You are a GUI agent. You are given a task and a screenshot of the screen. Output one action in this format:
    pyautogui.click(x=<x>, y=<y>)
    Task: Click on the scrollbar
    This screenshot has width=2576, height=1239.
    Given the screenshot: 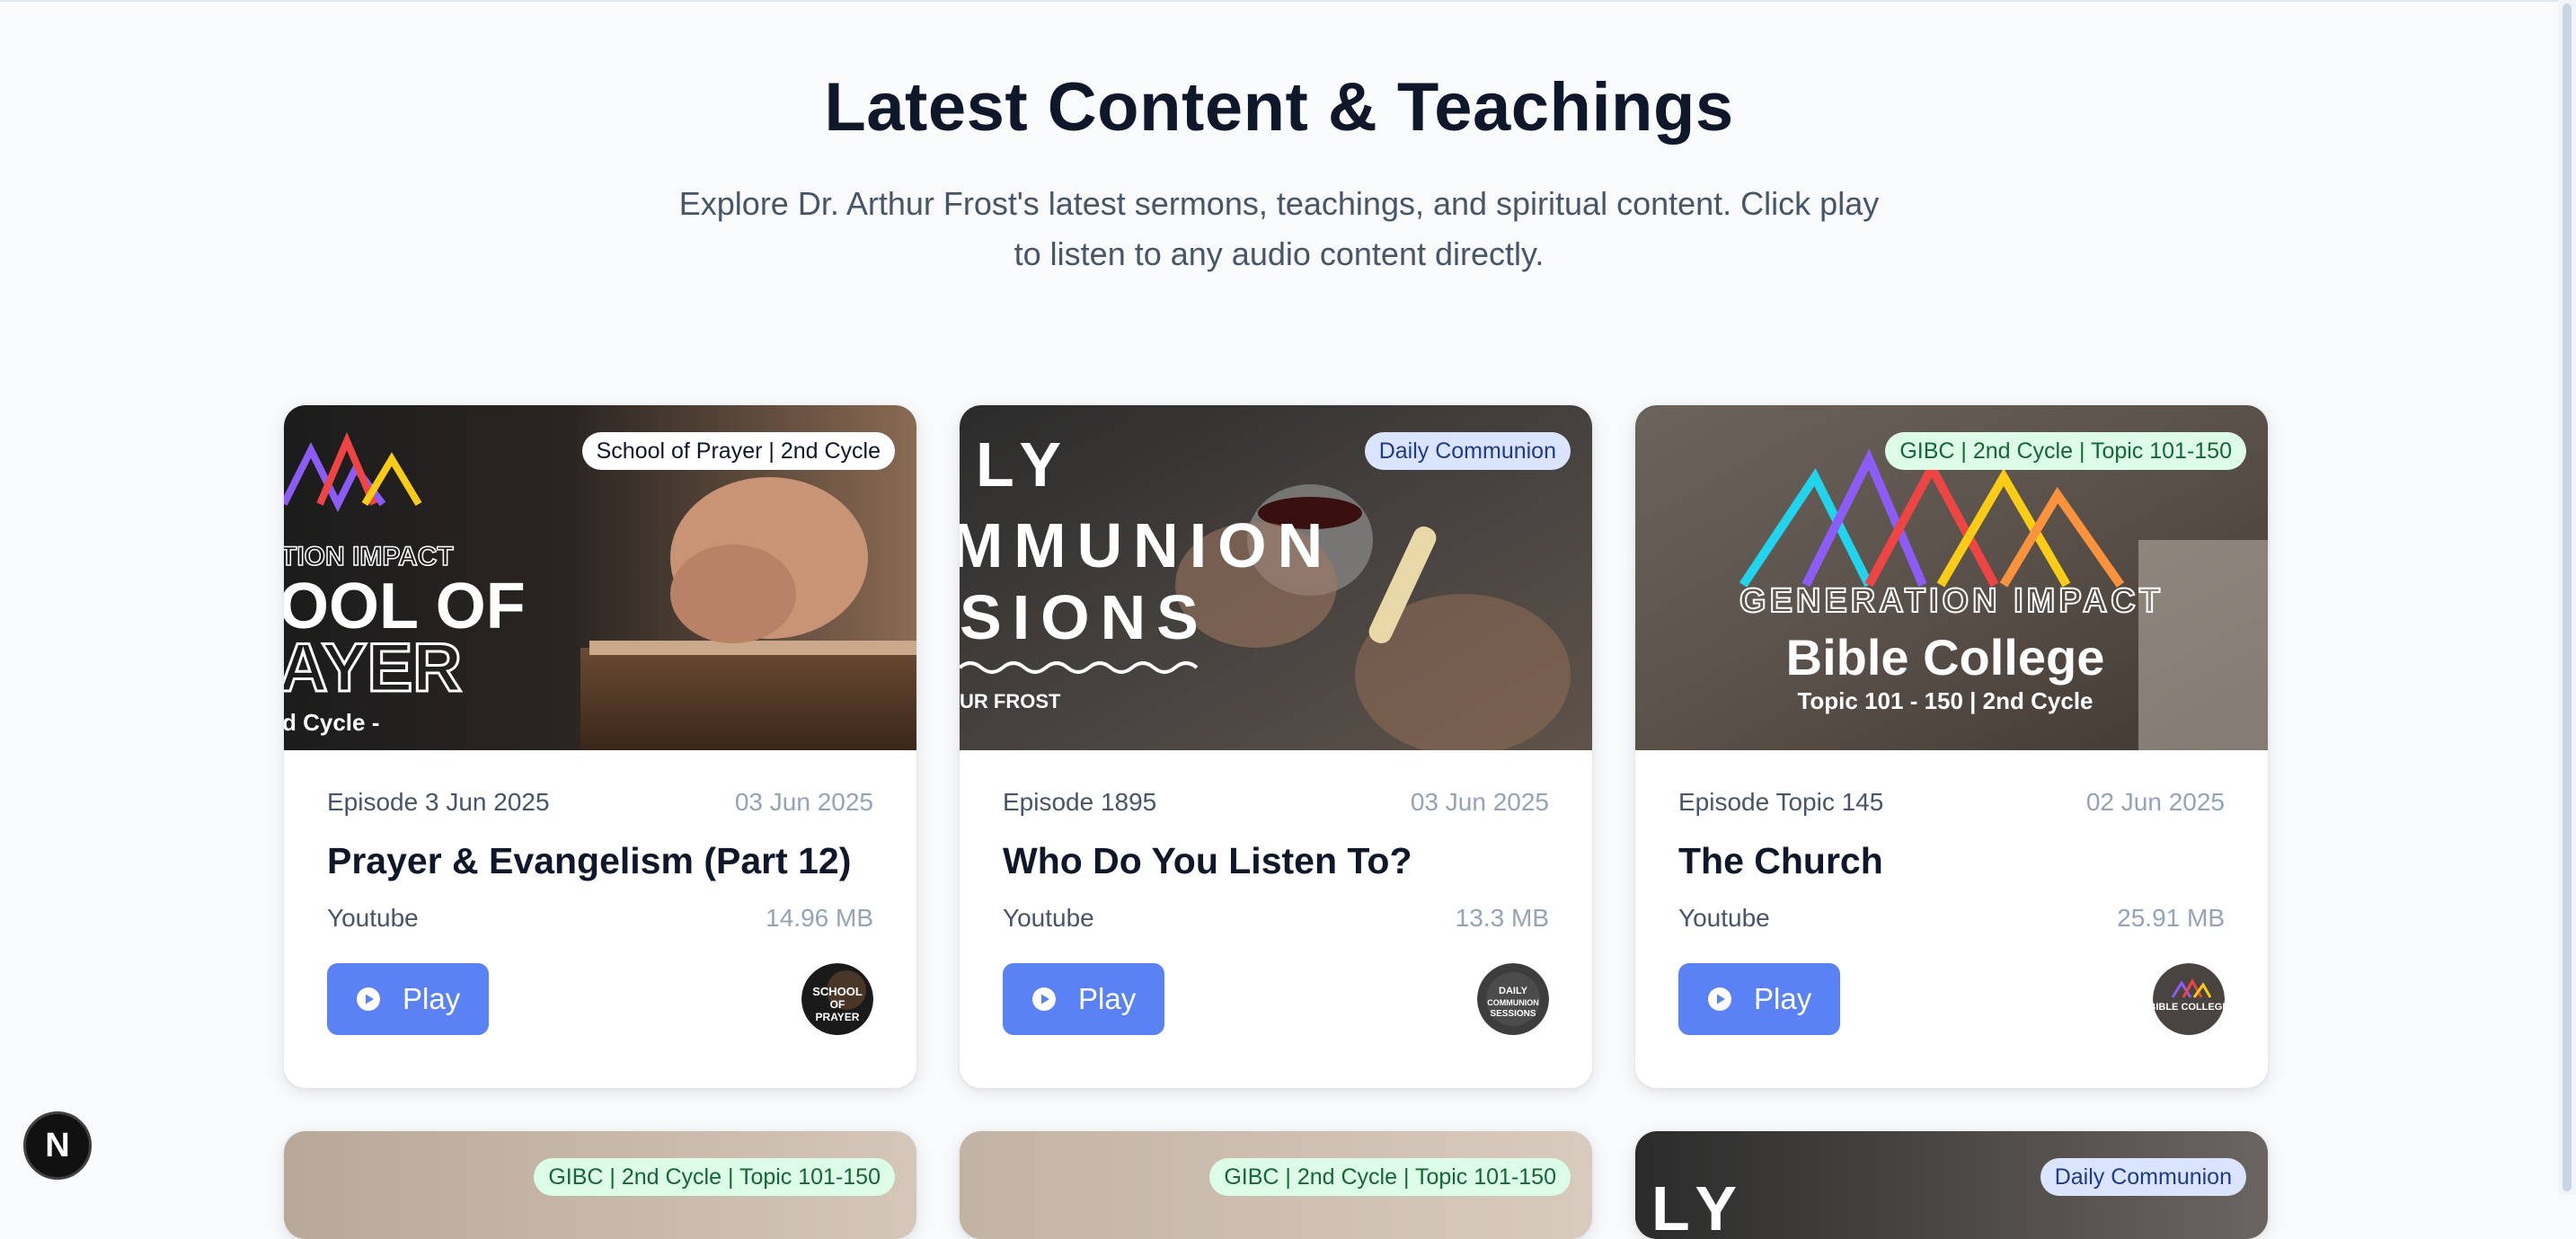 What is the action you would take?
    pyautogui.click(x=2567, y=598)
    